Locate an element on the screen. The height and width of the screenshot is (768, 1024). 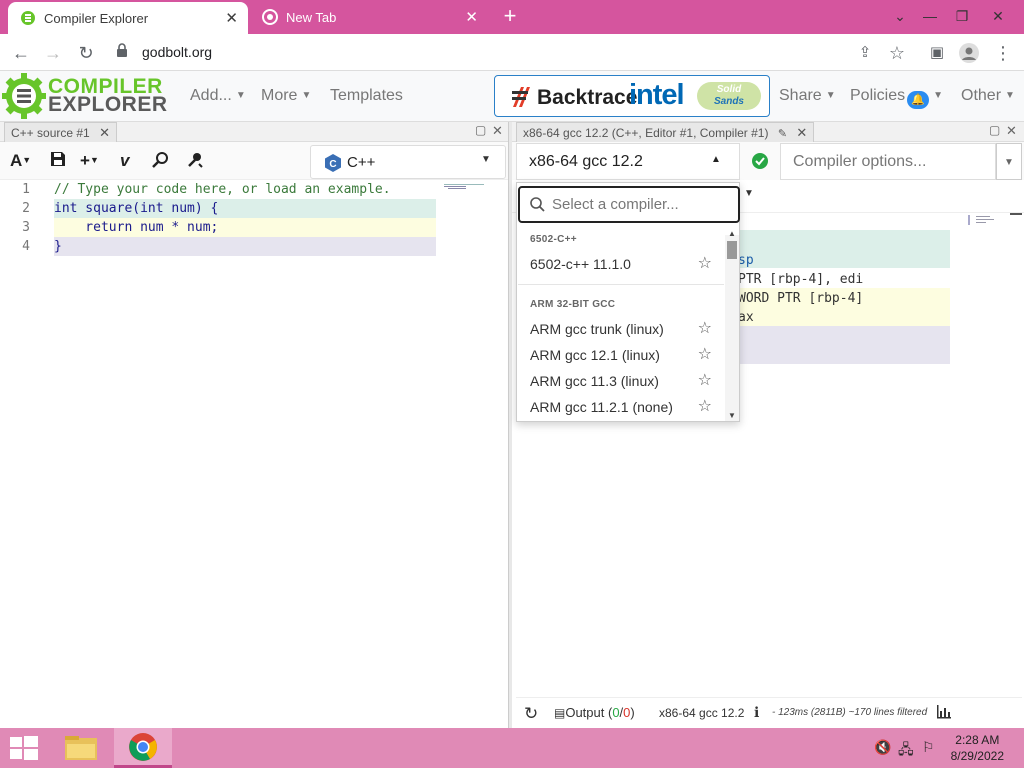
clock-time: 2:28 AM is located at coordinates (977, 740).